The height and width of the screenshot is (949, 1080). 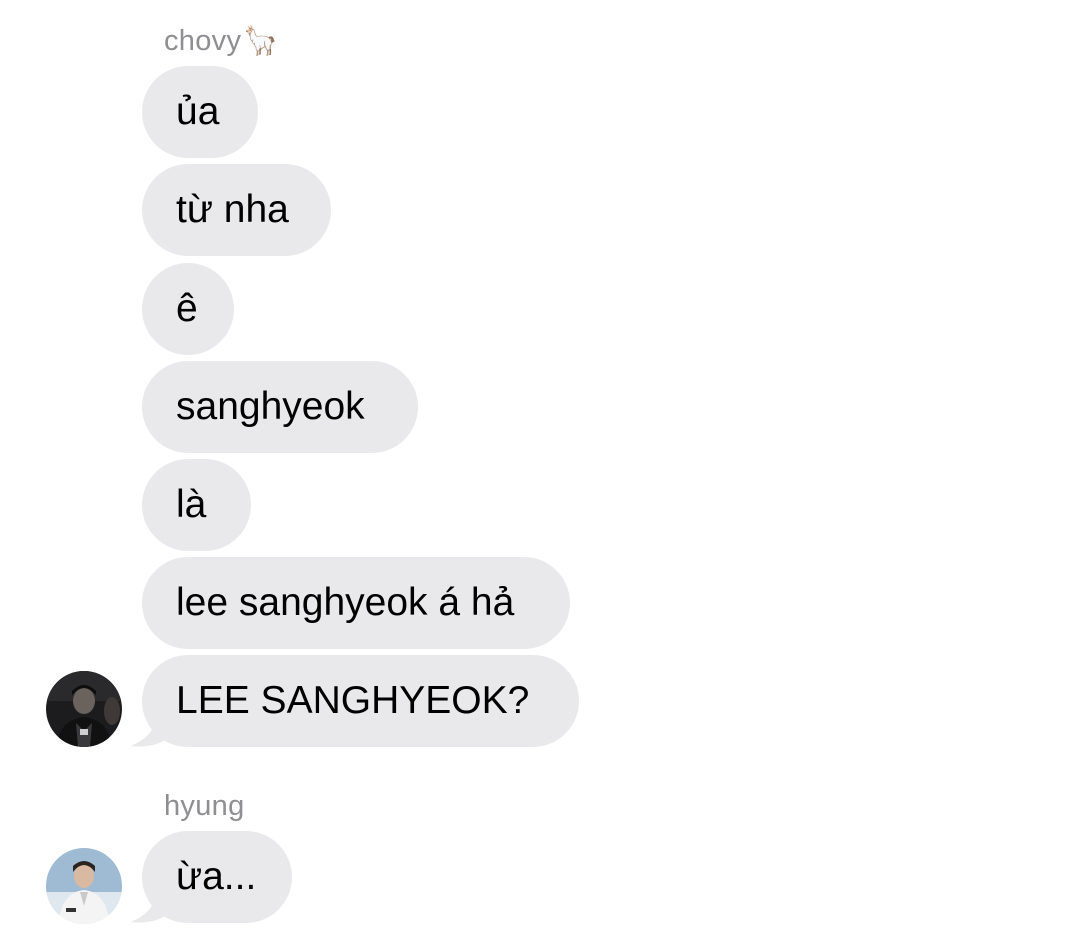 I want to click on message-bubble: lee sanghyeok á hả, so click(x=356, y=603).